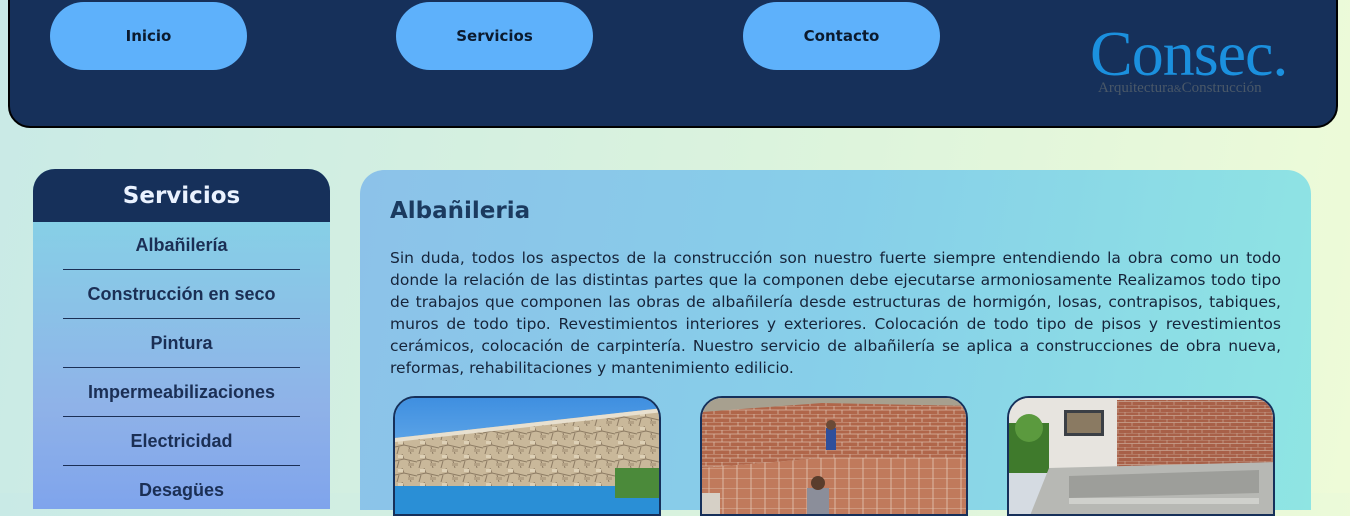 This screenshot has width=1350, height=516. I want to click on nav-inicio-button: Inicio, so click(148, 36).